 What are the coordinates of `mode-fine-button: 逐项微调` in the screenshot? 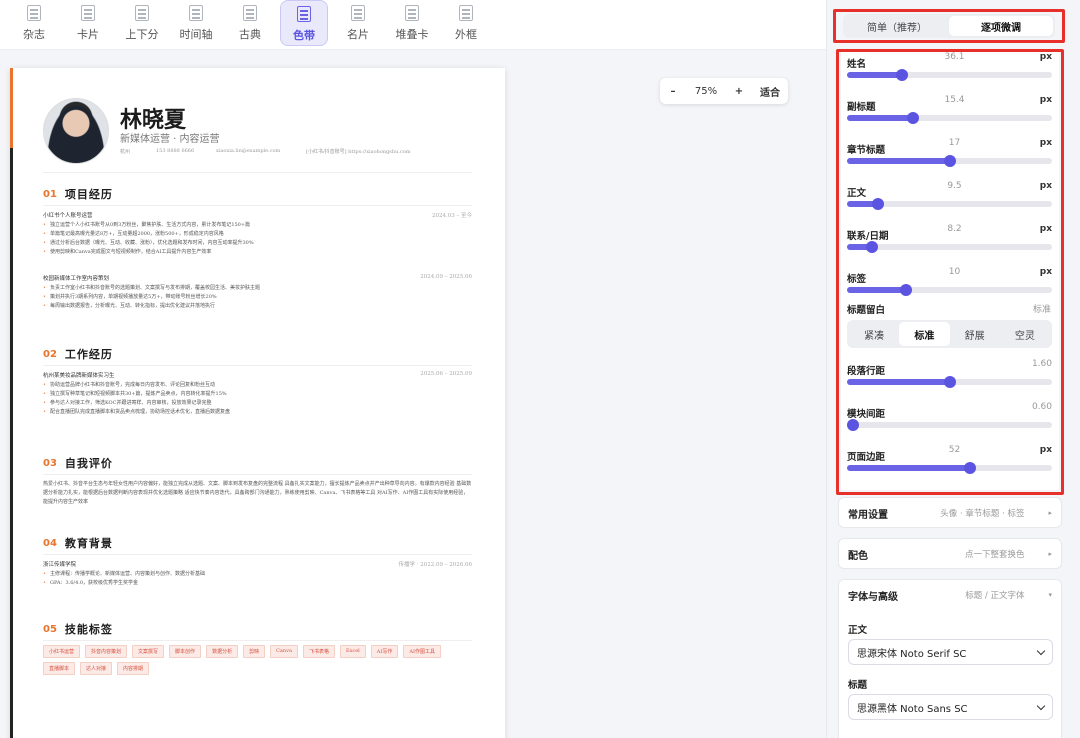 It's located at (1001, 26).